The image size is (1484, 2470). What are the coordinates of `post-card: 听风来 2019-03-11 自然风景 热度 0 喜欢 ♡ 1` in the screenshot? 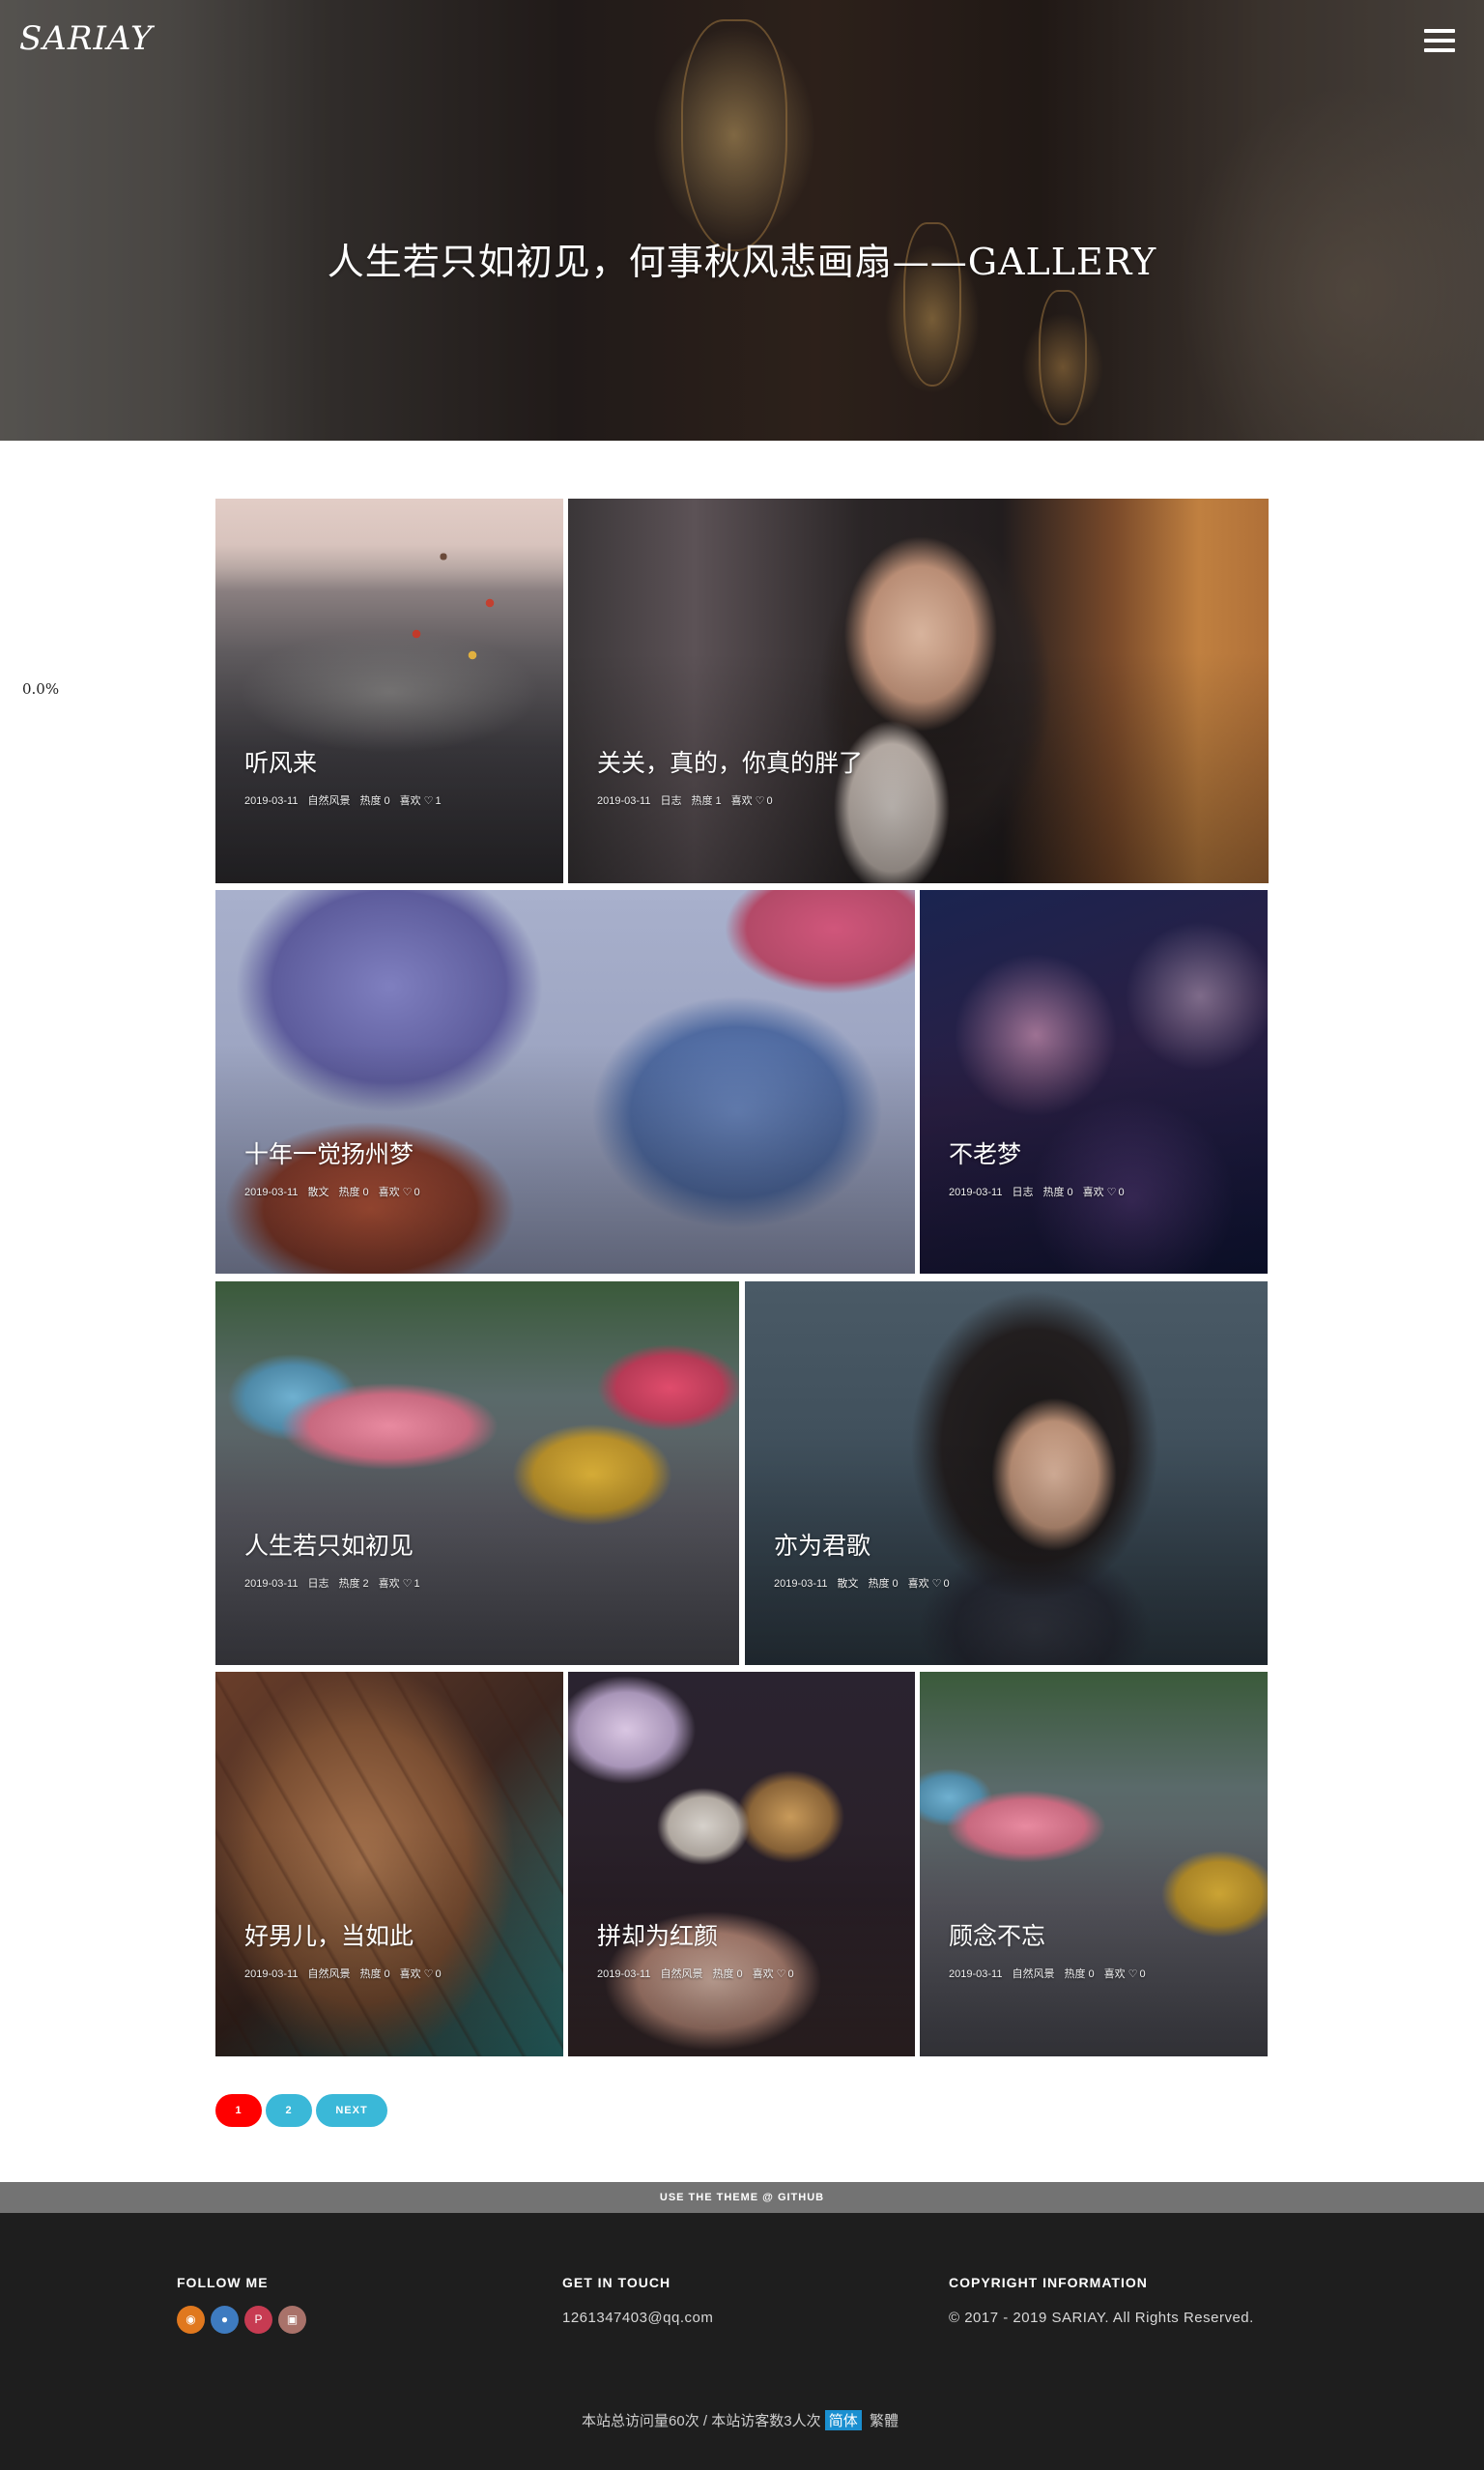 It's located at (389, 691).